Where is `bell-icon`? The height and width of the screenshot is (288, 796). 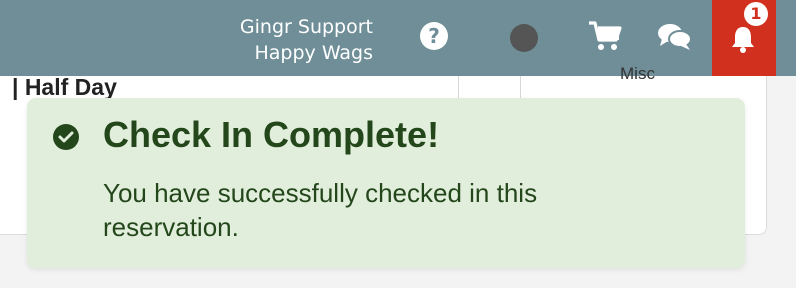 bell-icon is located at coordinates (743, 39).